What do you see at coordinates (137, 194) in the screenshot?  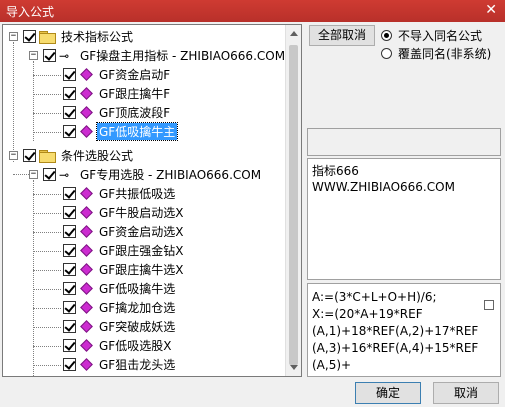 I see `item-label: GF共振低吸选` at bounding box center [137, 194].